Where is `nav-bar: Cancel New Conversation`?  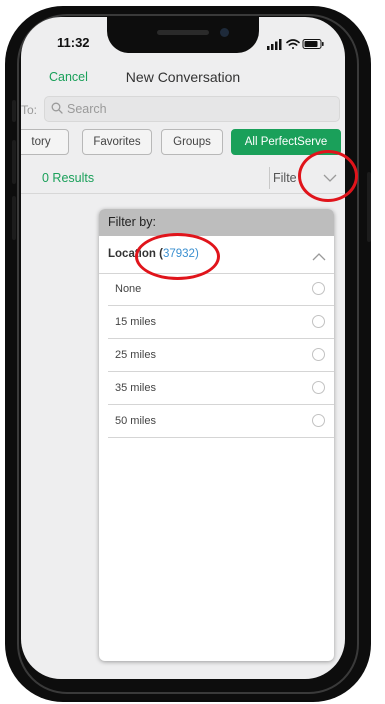
nav-bar: Cancel New Conversation is located at coordinates (183, 79).